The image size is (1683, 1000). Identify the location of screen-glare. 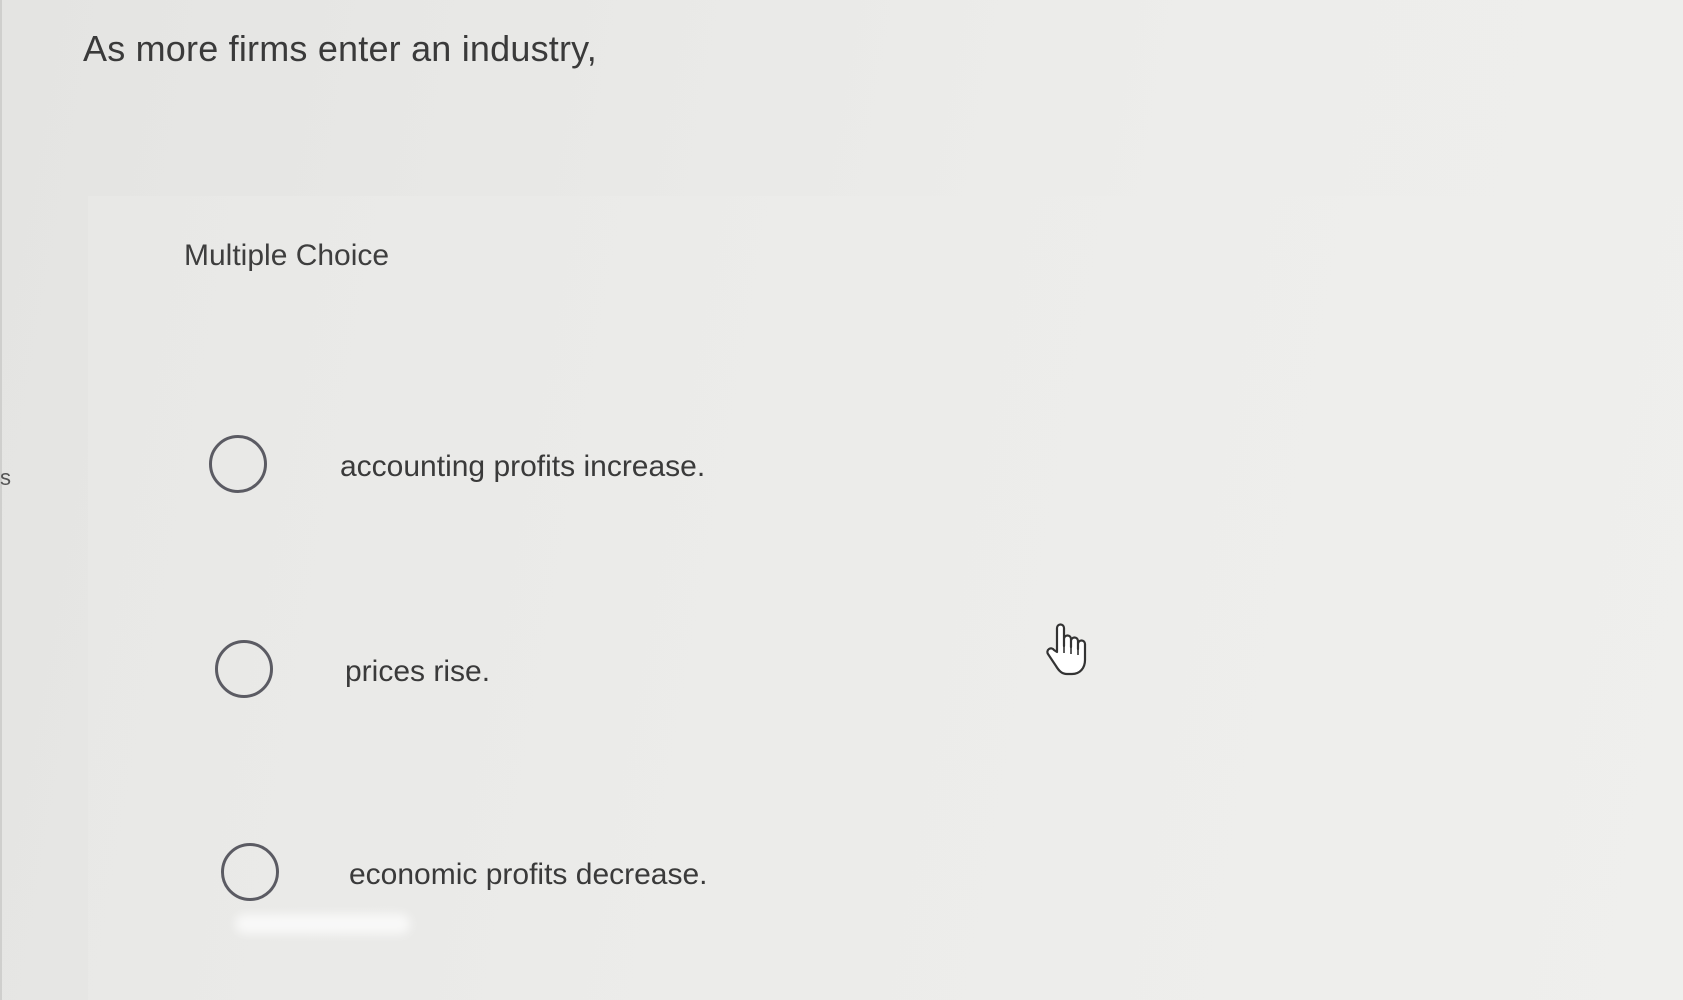
(322, 924).